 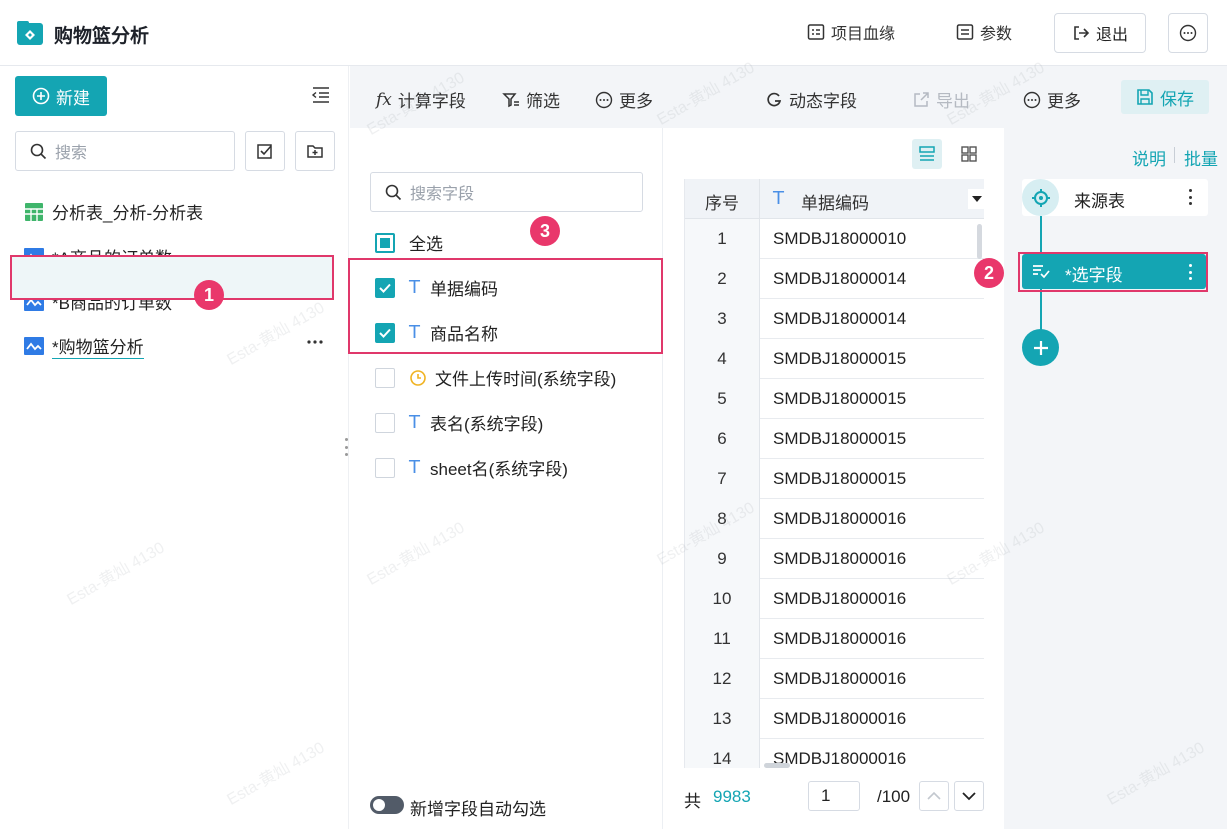 I want to click on more-button-left: 更多, so click(x=624, y=99).